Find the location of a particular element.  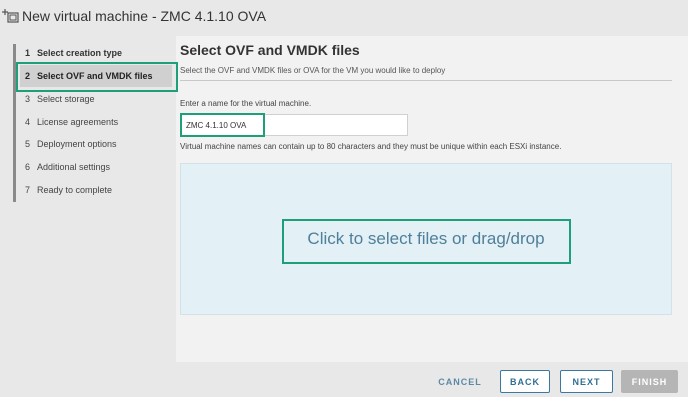

step-number: 7 is located at coordinates (28, 190).